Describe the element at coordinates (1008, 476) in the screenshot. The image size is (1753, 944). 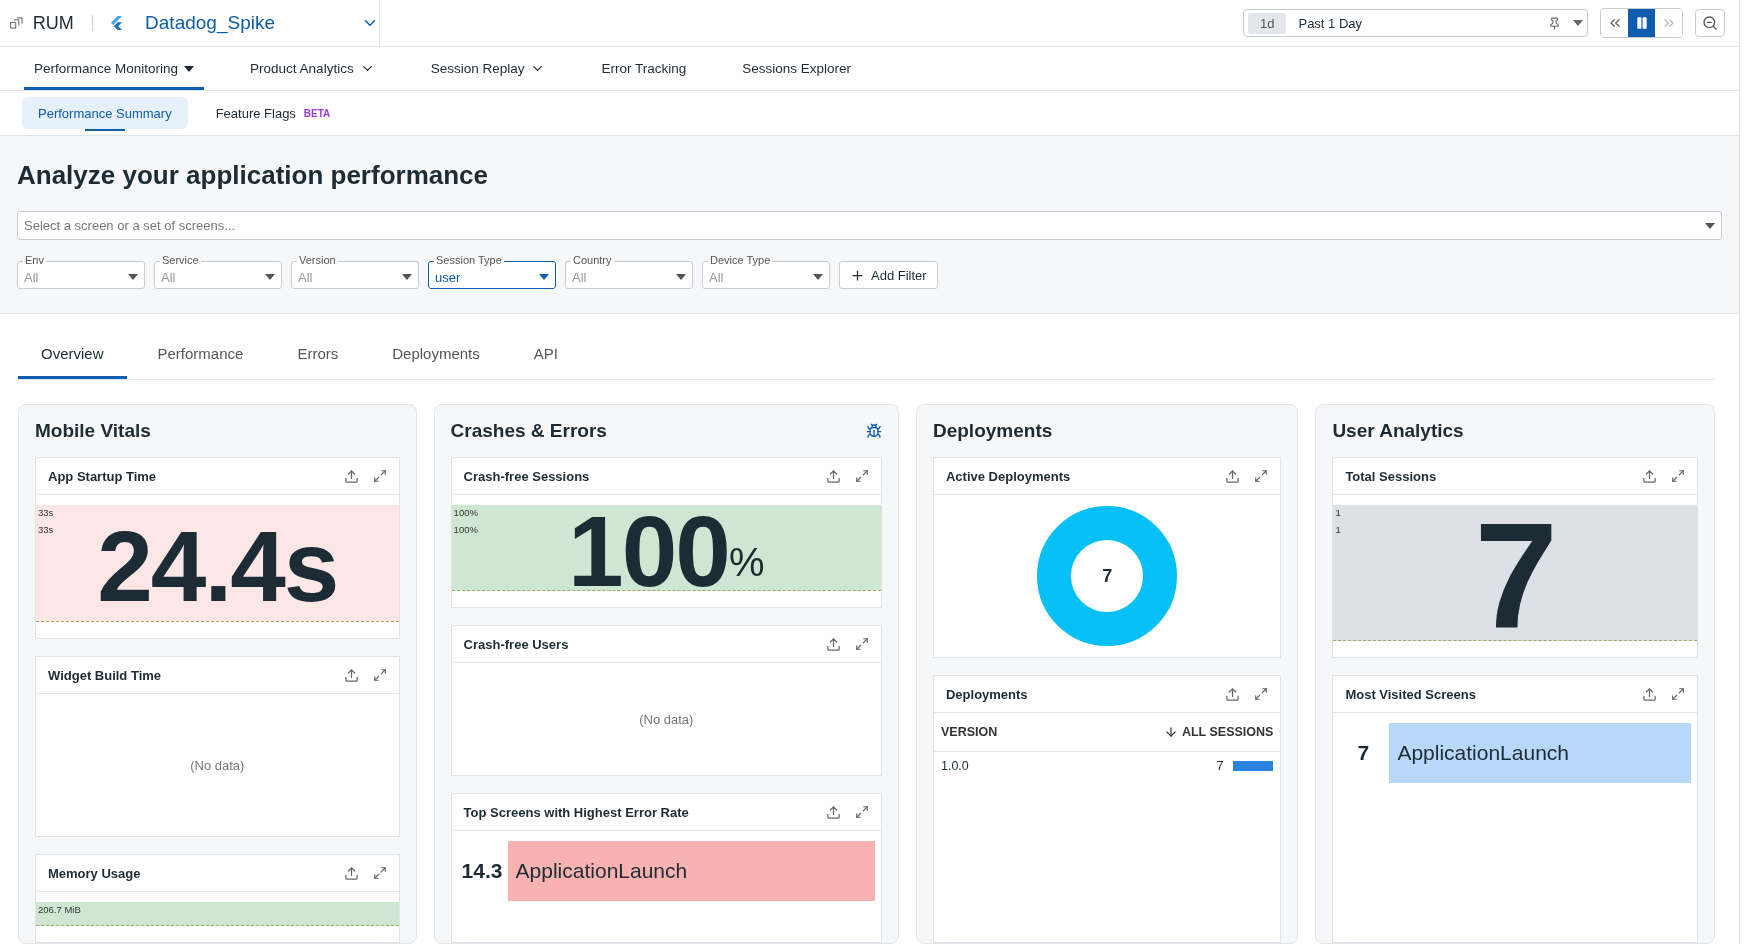
I see `widget-title: Active Deployments` at that location.